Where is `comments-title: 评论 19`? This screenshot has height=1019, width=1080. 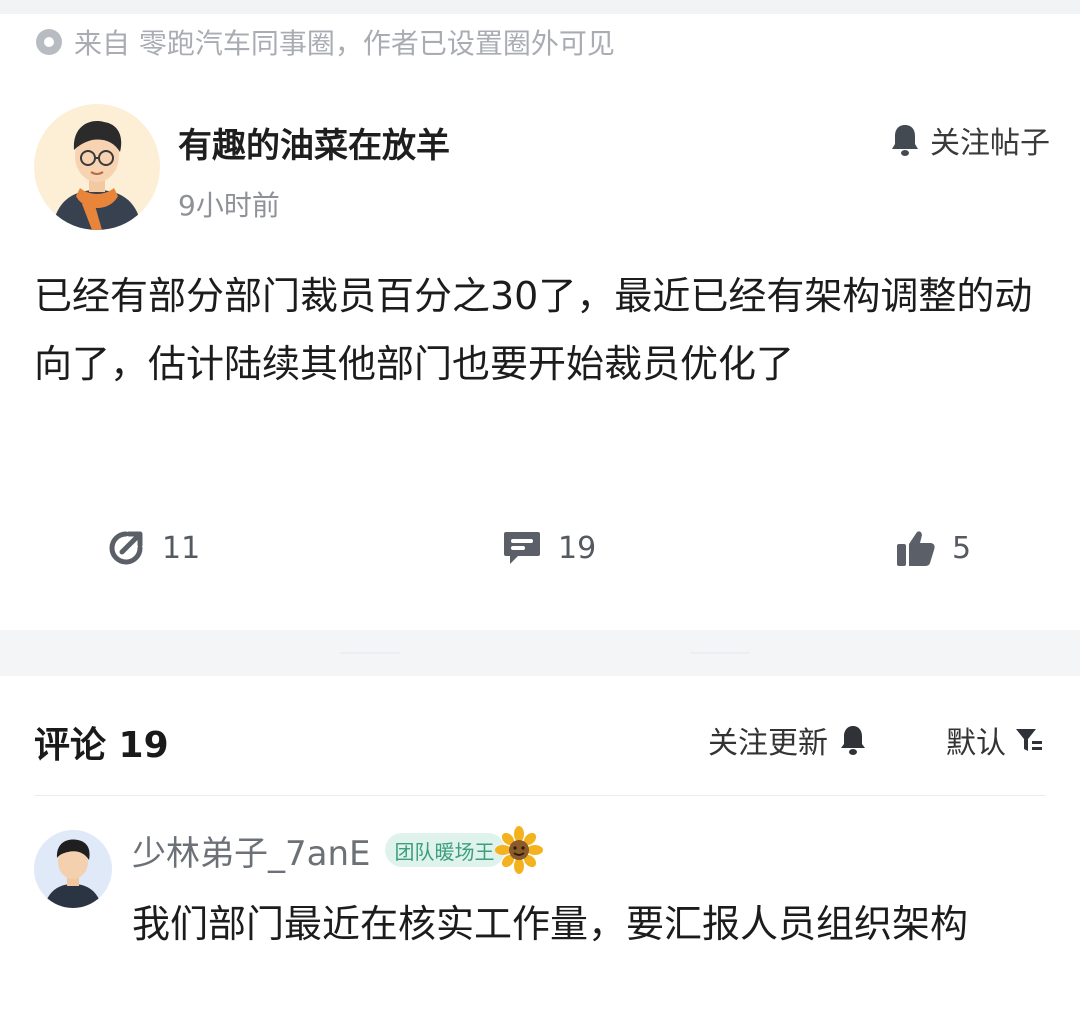
comments-title: 评论 19 is located at coordinates (101, 745).